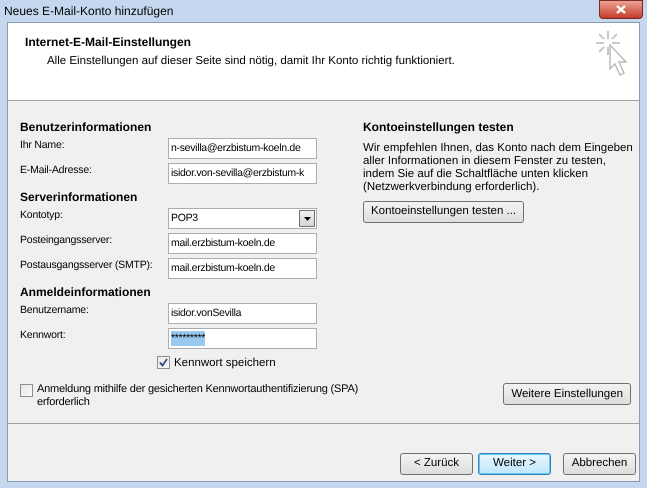 The width and height of the screenshot is (647, 488). I want to click on field-label: Posteingangsserver:, so click(66, 240).